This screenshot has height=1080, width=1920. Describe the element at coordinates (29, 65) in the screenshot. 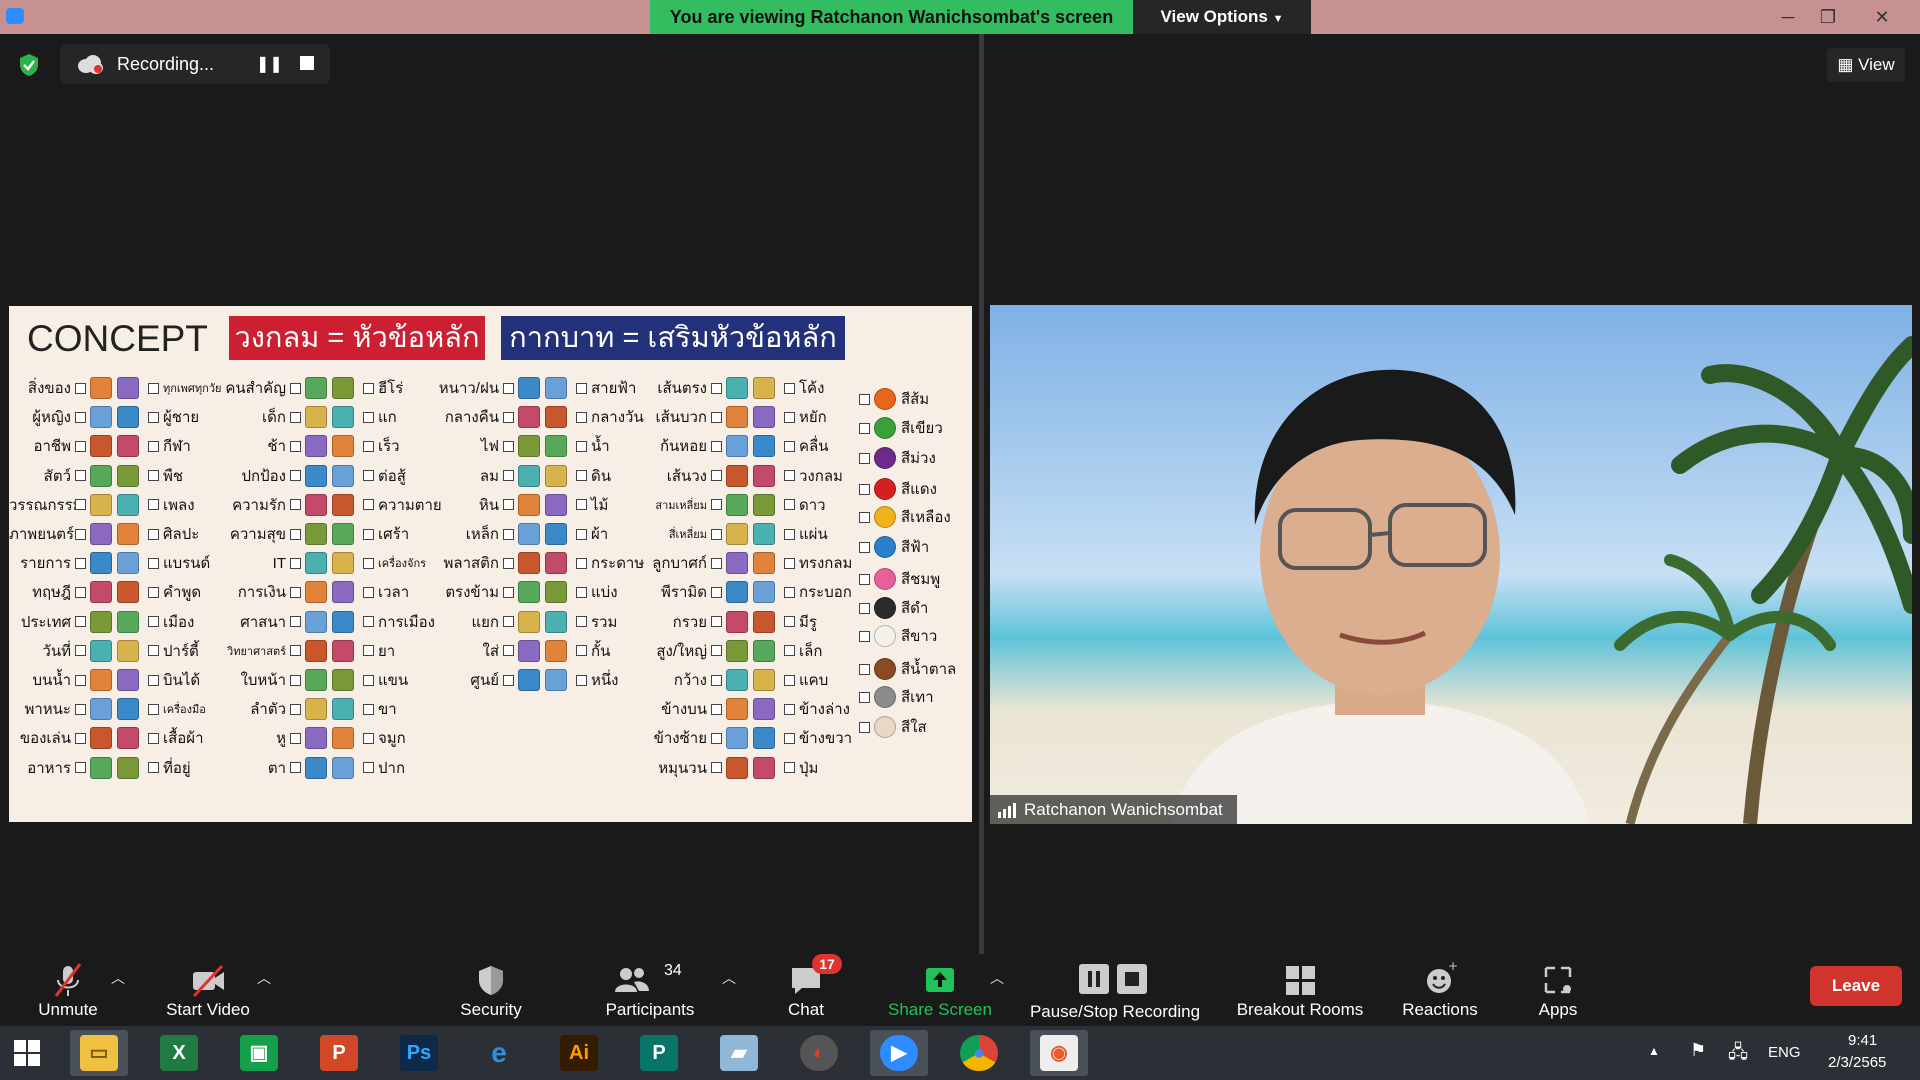

I see `security-shield-icon` at that location.